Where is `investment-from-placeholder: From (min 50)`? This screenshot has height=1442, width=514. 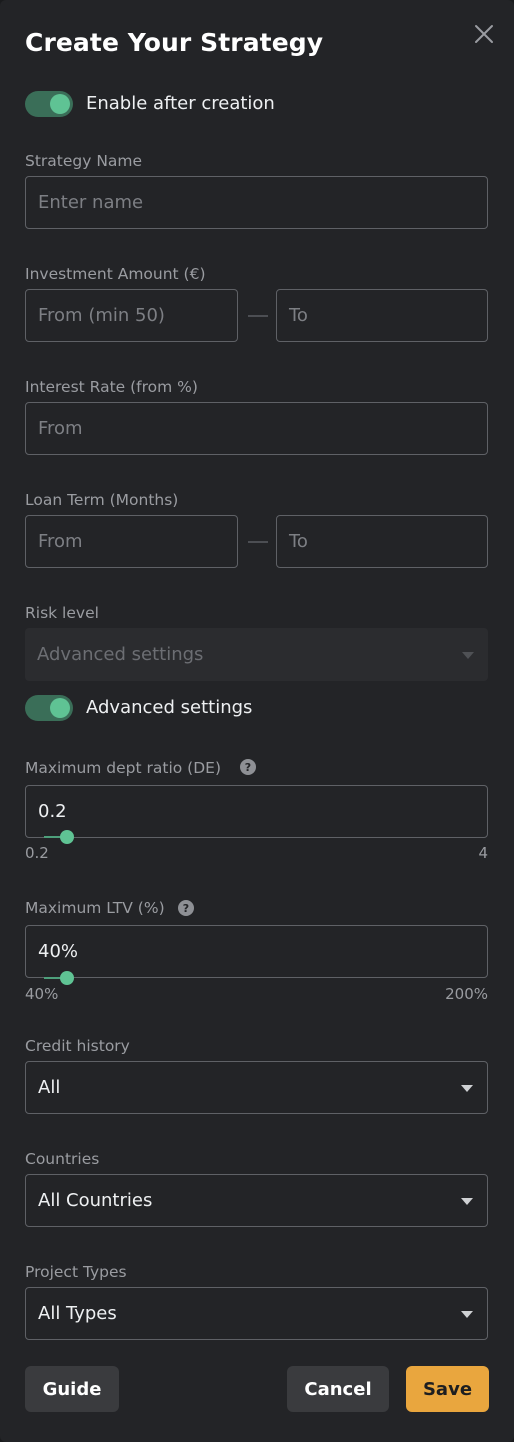 investment-from-placeholder: From (min 50) is located at coordinates (101, 315).